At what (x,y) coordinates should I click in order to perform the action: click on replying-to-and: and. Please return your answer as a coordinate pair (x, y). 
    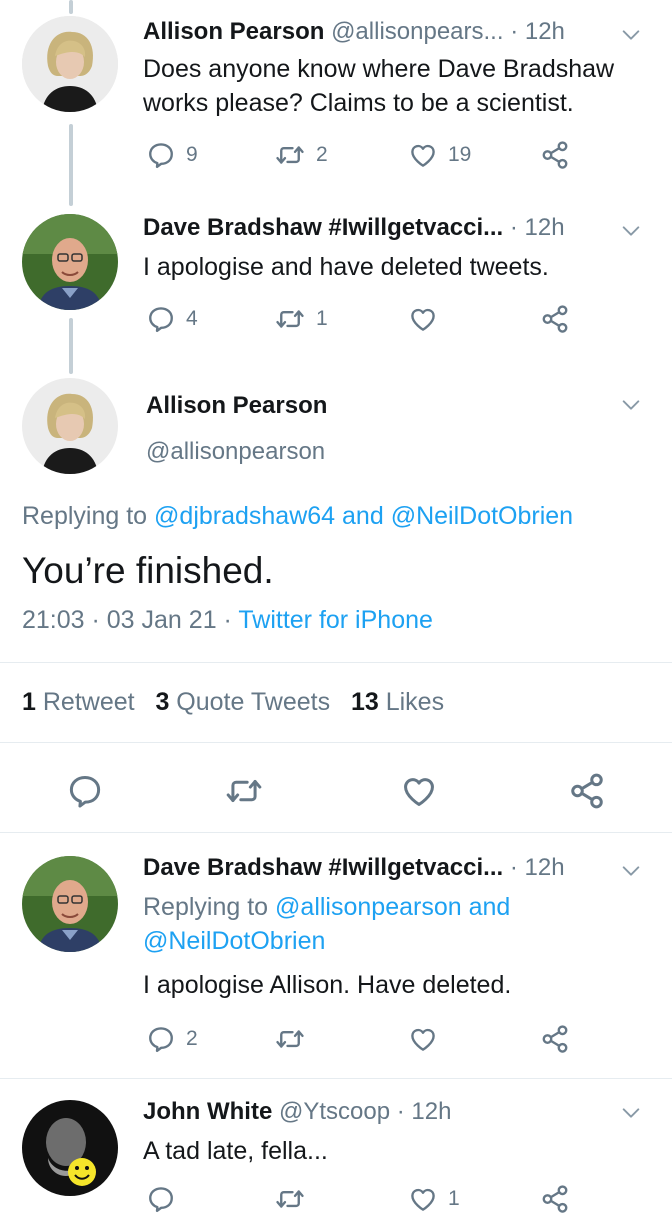
    Looking at the image, I should click on (489, 907).